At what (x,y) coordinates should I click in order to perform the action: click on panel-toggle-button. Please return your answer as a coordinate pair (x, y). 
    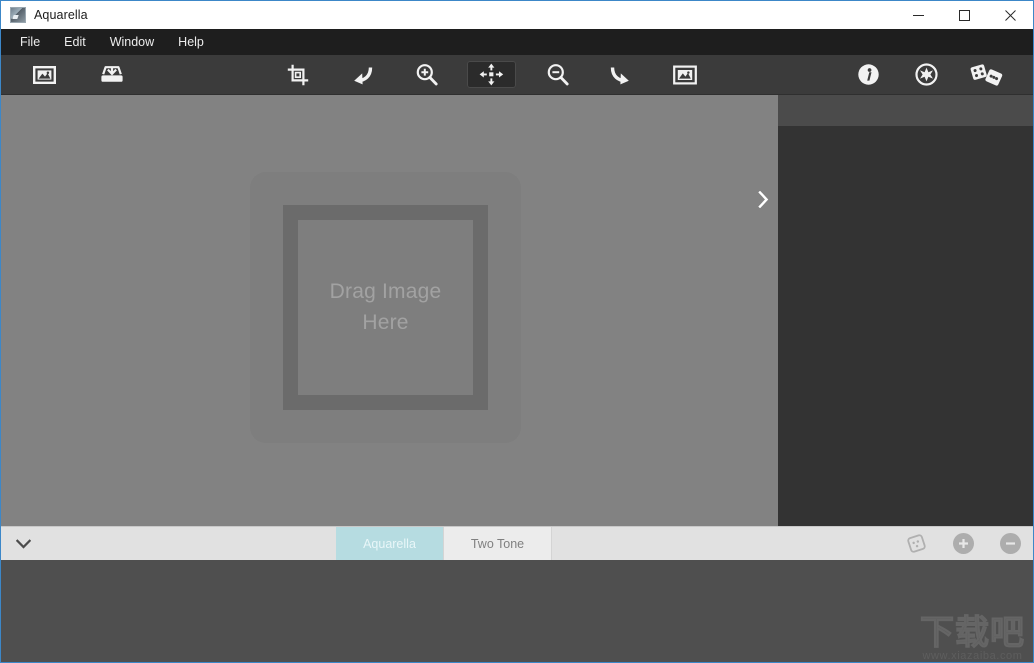
    Looking at the image, I should click on (763, 199).